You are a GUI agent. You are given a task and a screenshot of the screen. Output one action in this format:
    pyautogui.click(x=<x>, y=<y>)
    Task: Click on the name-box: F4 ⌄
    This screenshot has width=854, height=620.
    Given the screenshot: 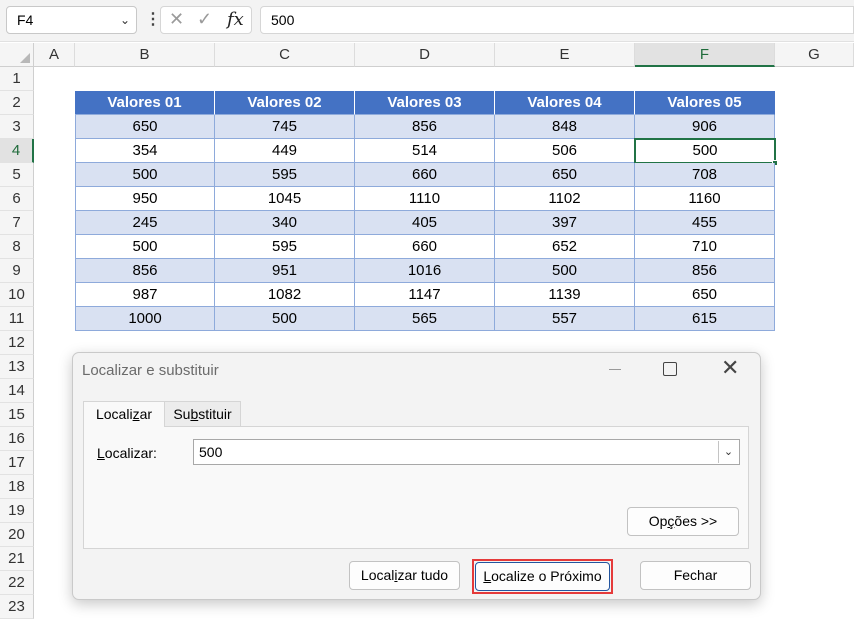 What is the action you would take?
    pyautogui.click(x=71, y=20)
    